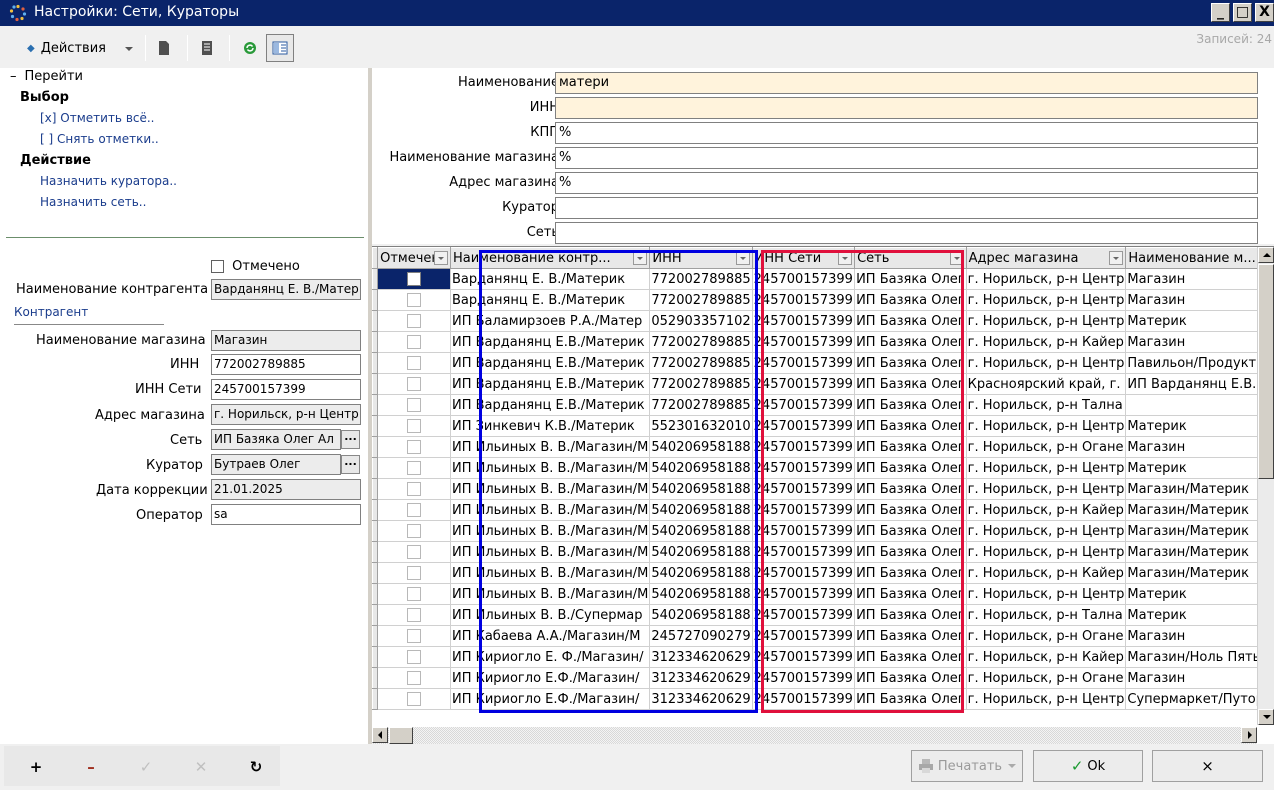  What do you see at coordinates (256, 767) in the screenshot?
I see `refresh-record-button: ↻` at bounding box center [256, 767].